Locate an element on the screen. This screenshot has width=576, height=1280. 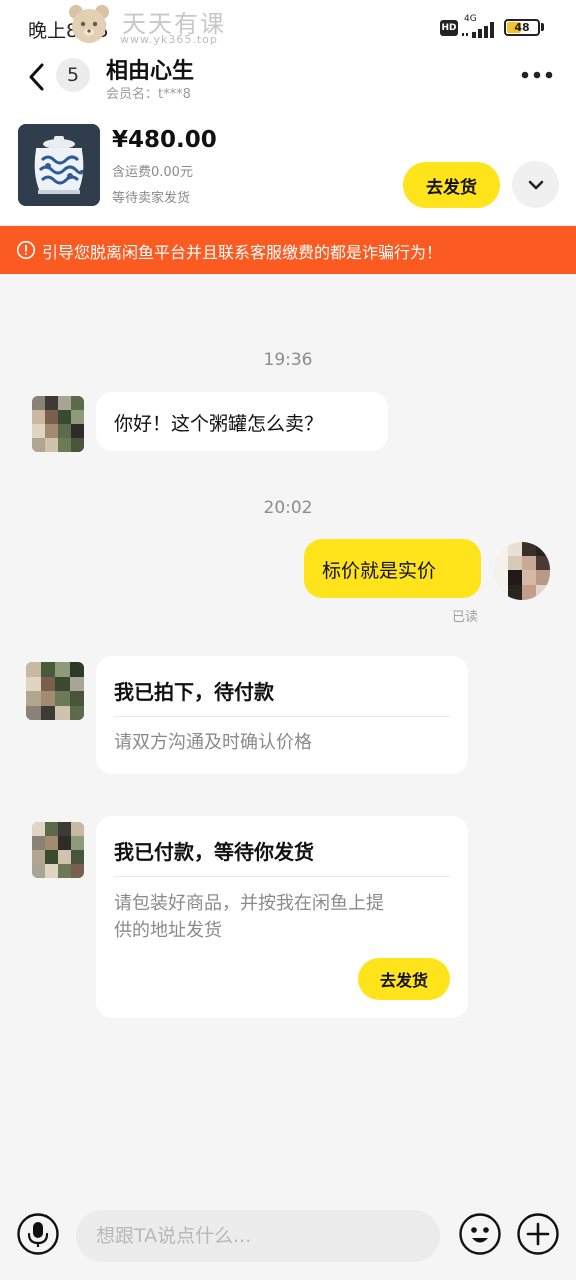
product-thumbnail is located at coordinates (59, 165).